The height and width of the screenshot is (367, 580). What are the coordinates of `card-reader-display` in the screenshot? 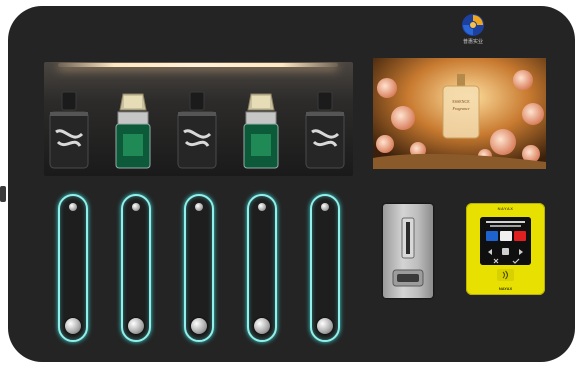 It's located at (505, 241).